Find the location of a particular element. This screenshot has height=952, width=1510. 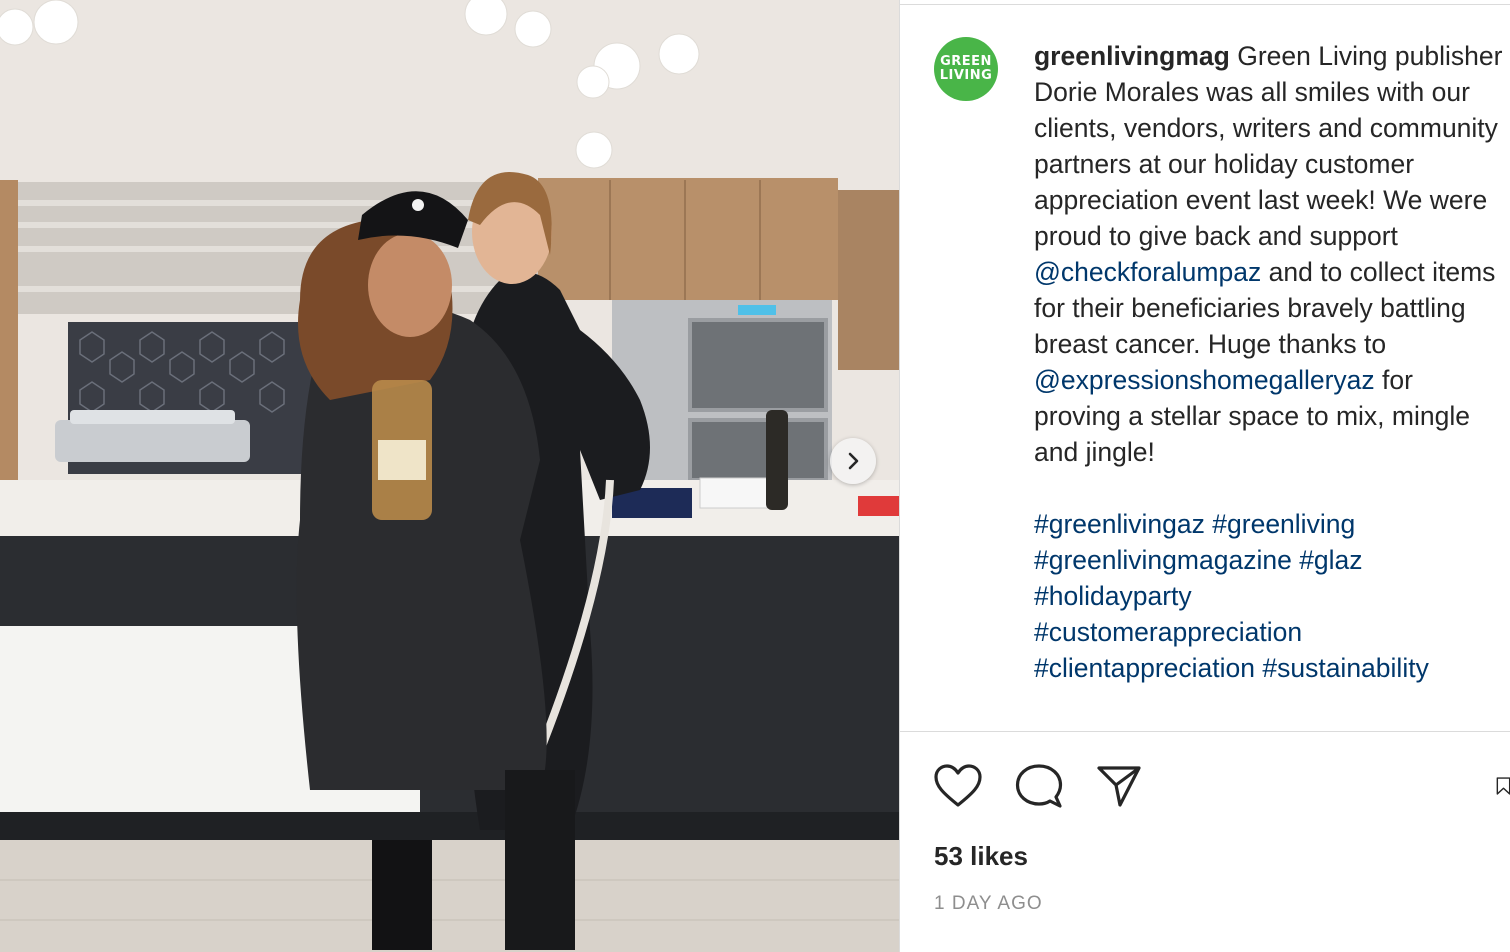

share-button is located at coordinates (1119, 786).